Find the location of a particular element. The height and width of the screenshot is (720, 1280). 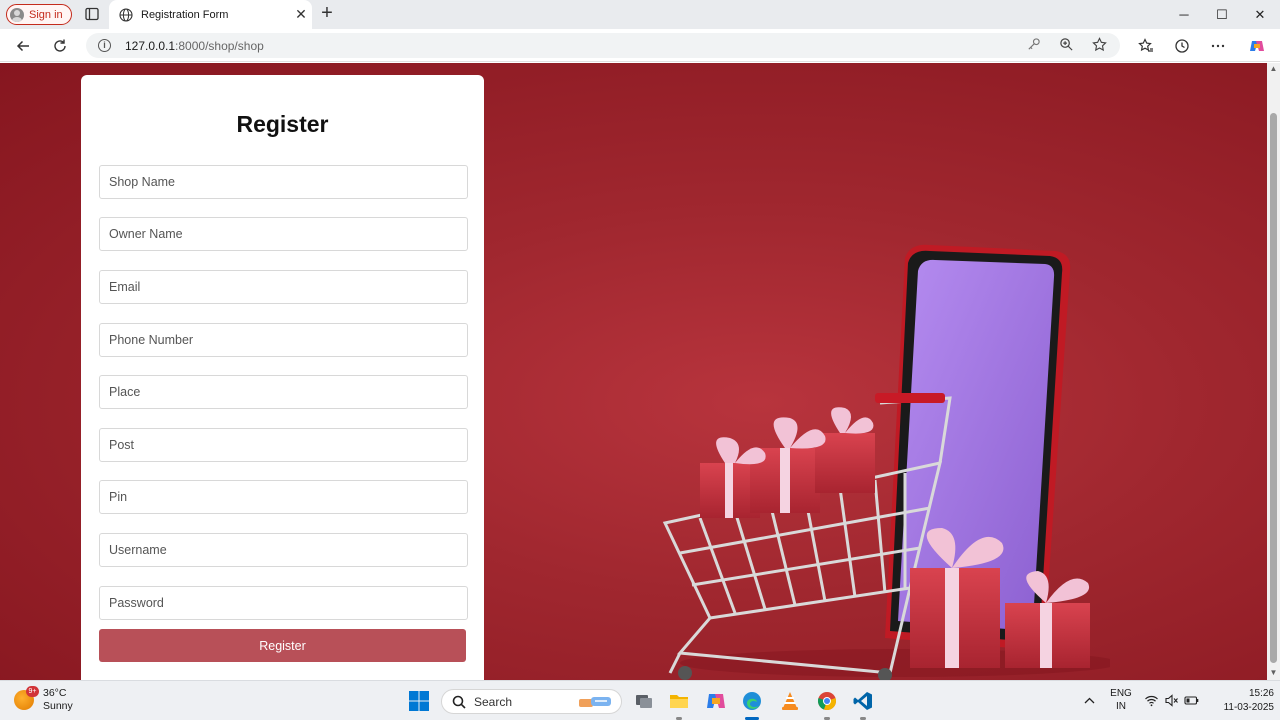

language-indicator: ENG IN is located at coordinates (1121, 700).